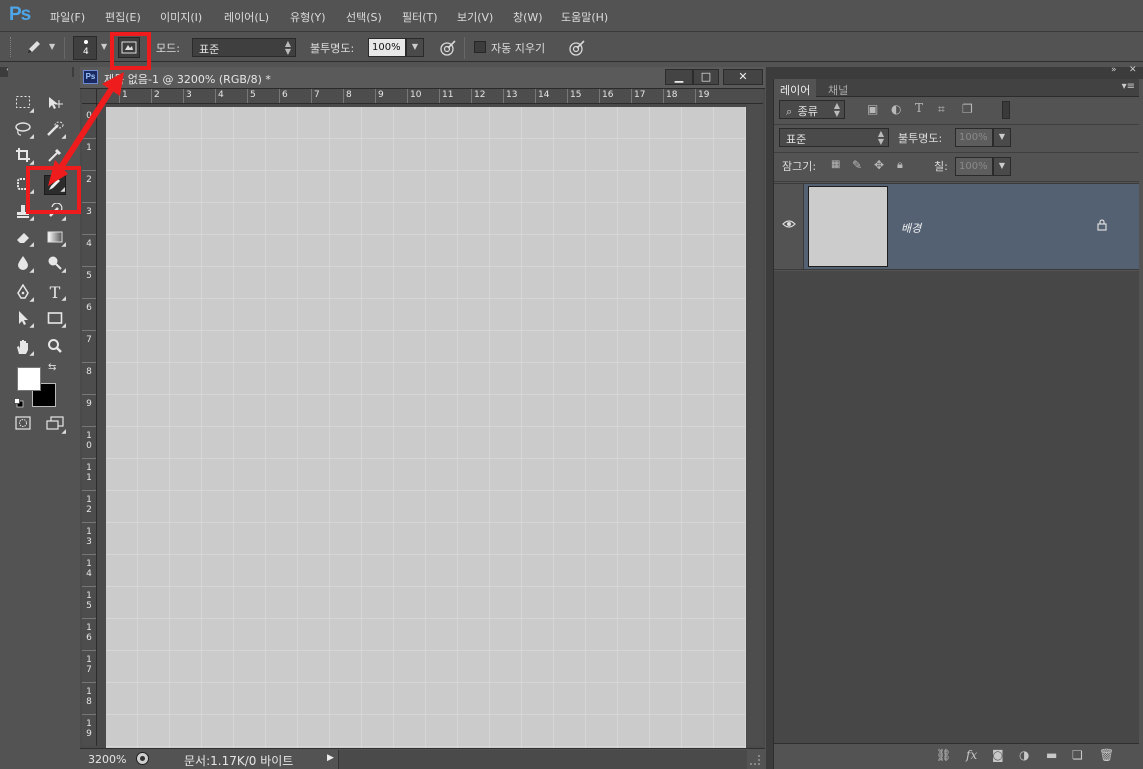  Describe the element at coordinates (86, 129) in the screenshot. I see `annotation-arrow` at that location.